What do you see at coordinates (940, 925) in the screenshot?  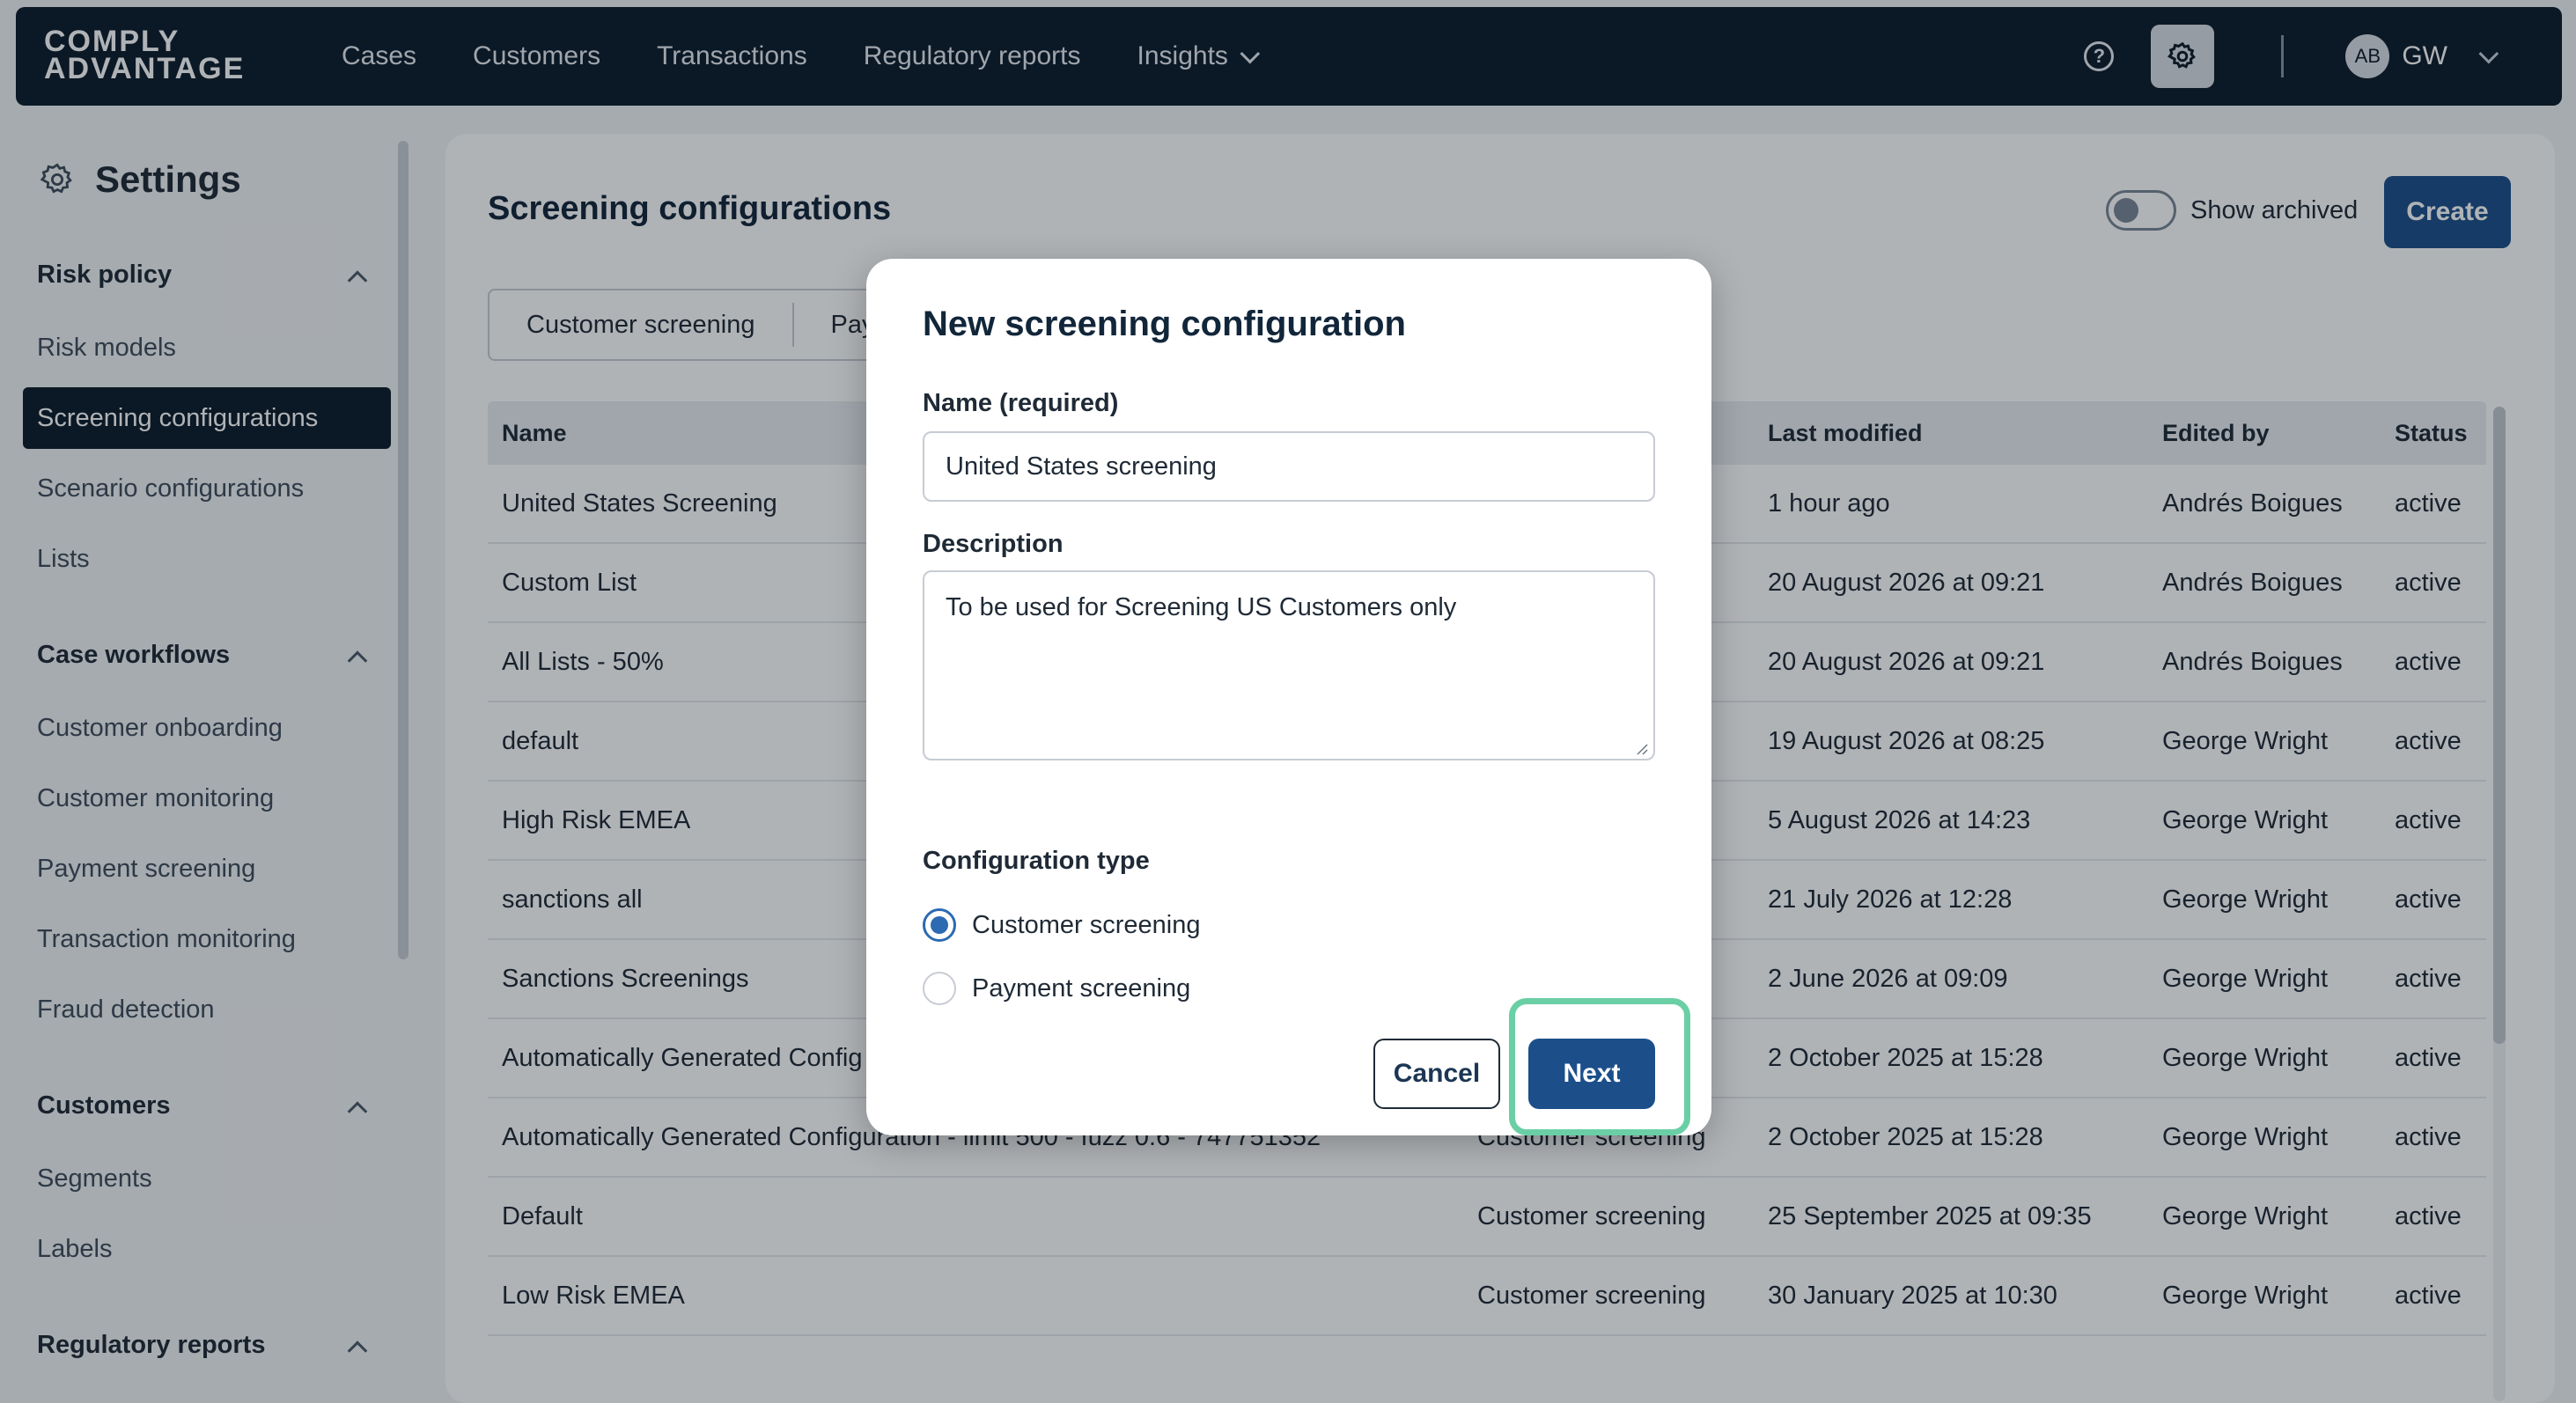 I see `radio-customer-screening` at bounding box center [940, 925].